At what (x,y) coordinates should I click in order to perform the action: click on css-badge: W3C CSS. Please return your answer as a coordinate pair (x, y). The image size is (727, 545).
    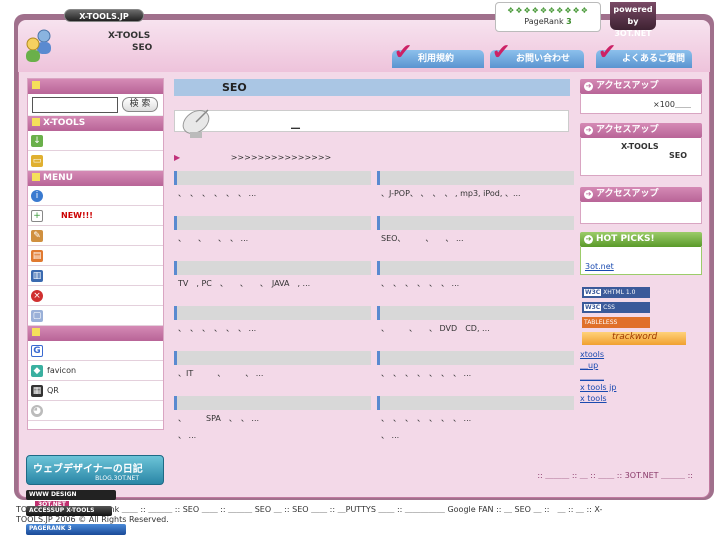
    Looking at the image, I should click on (616, 307).